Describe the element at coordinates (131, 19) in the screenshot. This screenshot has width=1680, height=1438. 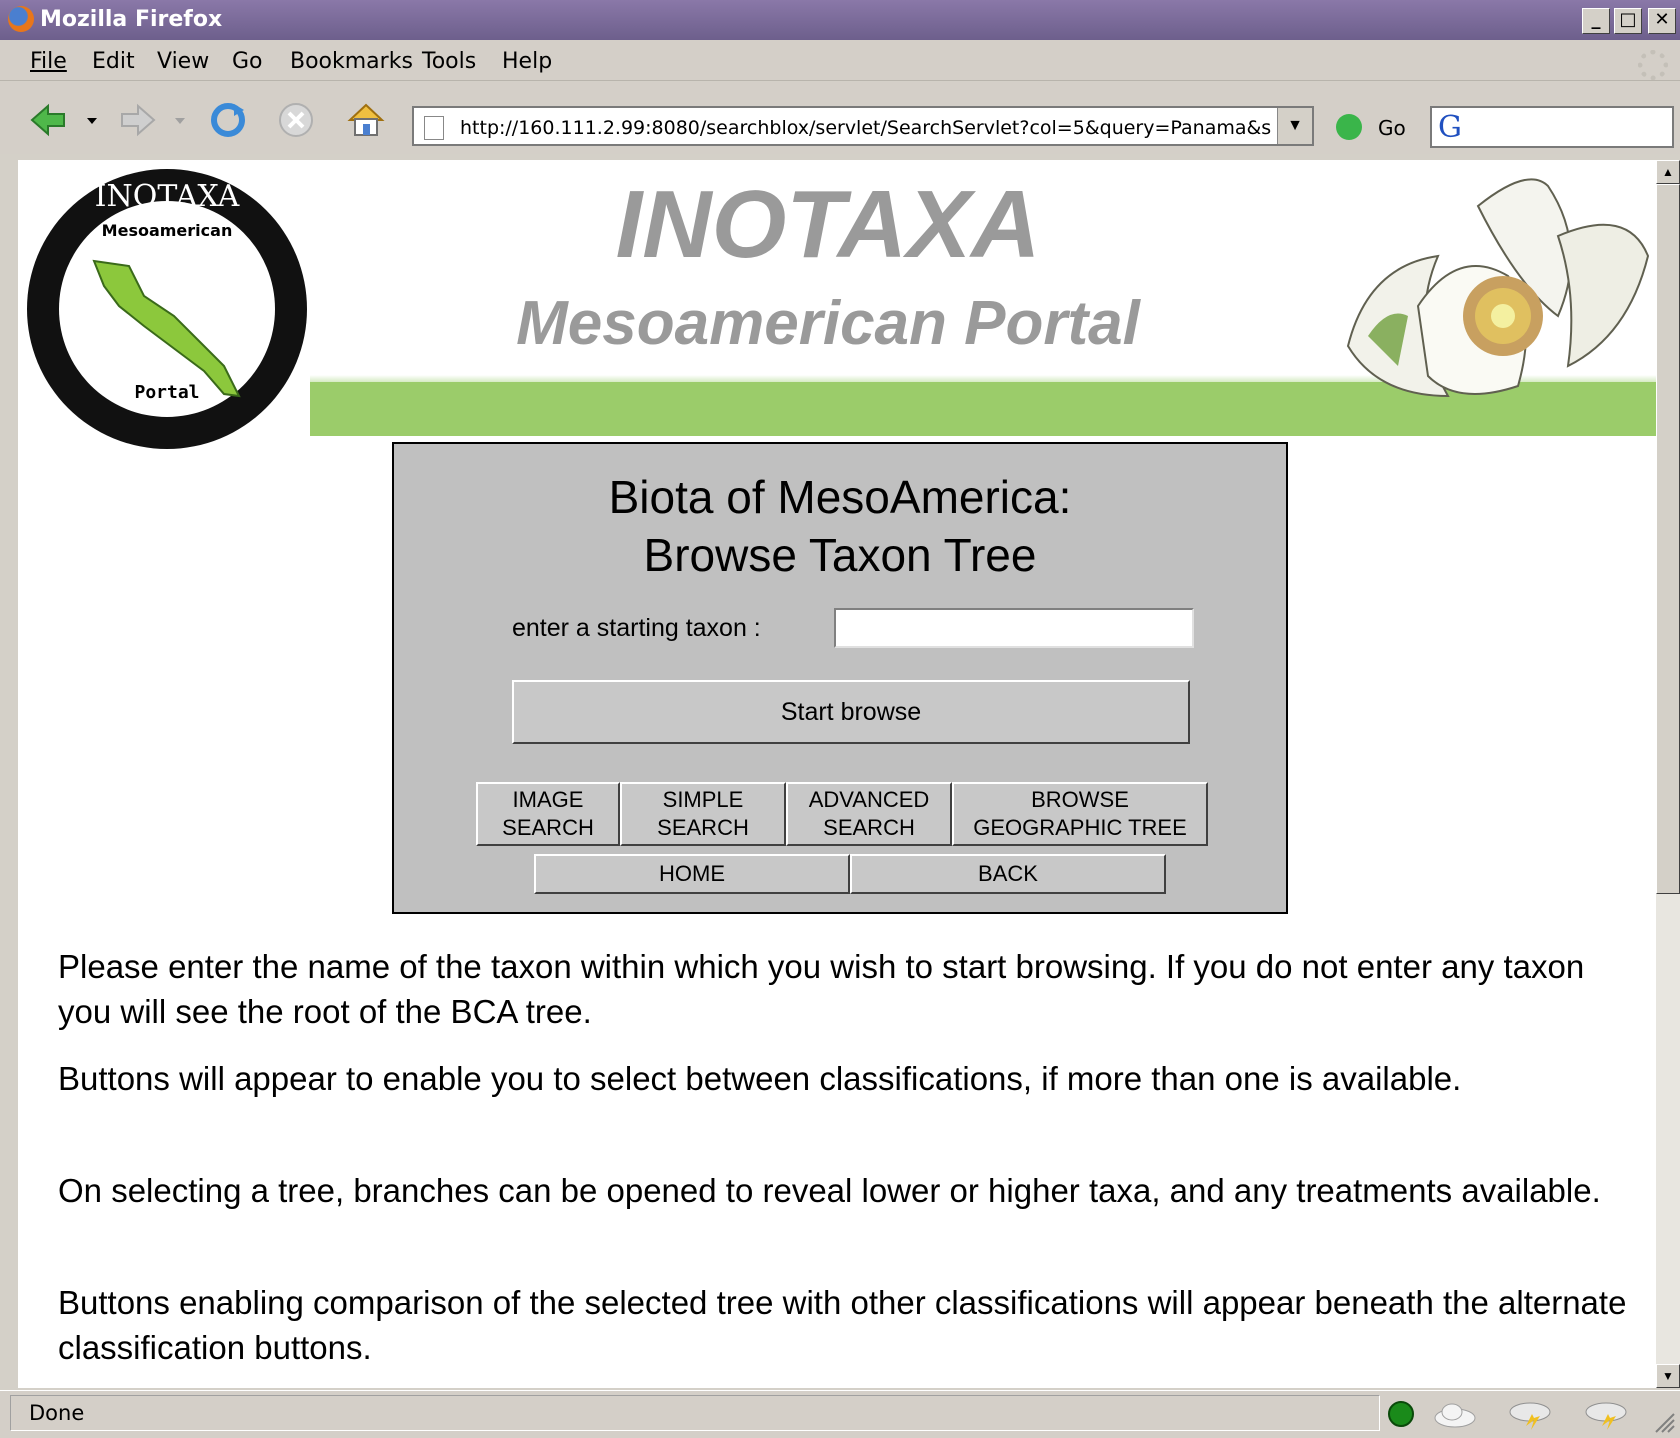
I see `window-title: Mozilla Firefox` at that location.